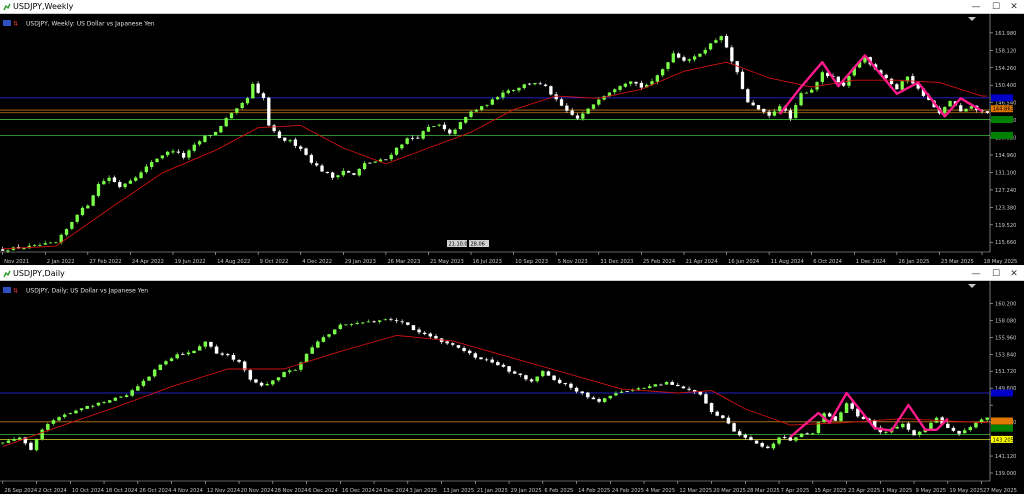 The height and width of the screenshot is (494, 1024). What do you see at coordinates (1003, 110) in the screenshot?
I see `price-tag-label: 144.863` at bounding box center [1003, 110].